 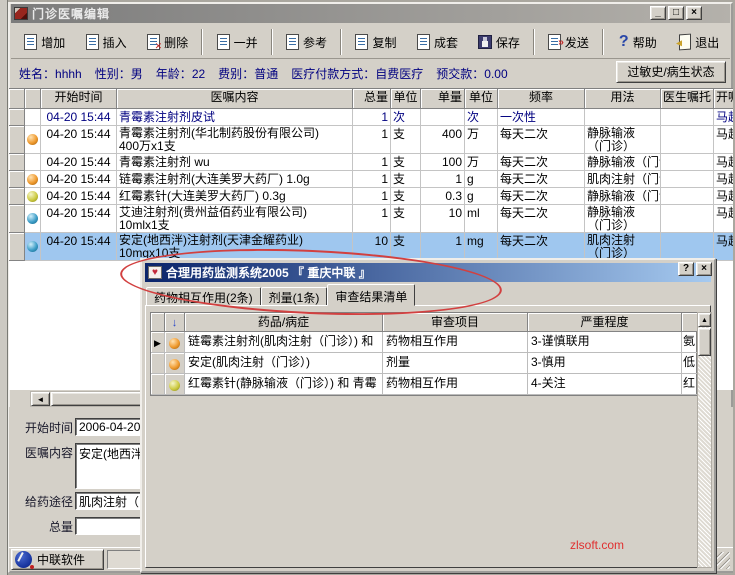 What do you see at coordinates (498, 42) in the screenshot?
I see `save-button: 保存` at bounding box center [498, 42].